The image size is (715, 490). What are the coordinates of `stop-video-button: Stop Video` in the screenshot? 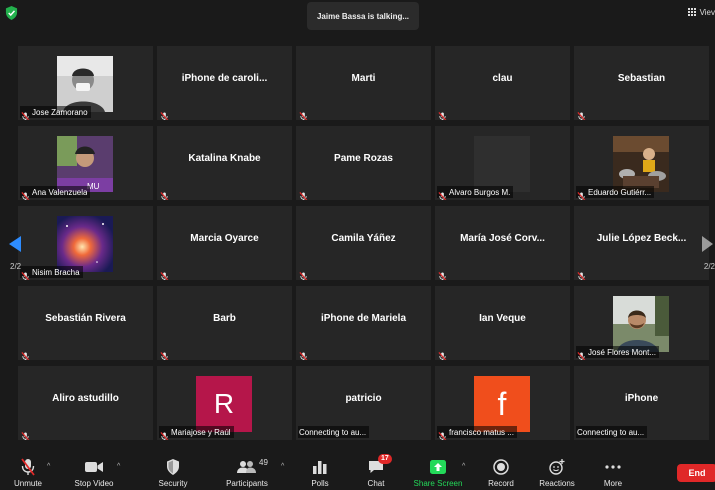 It's located at (94, 473).